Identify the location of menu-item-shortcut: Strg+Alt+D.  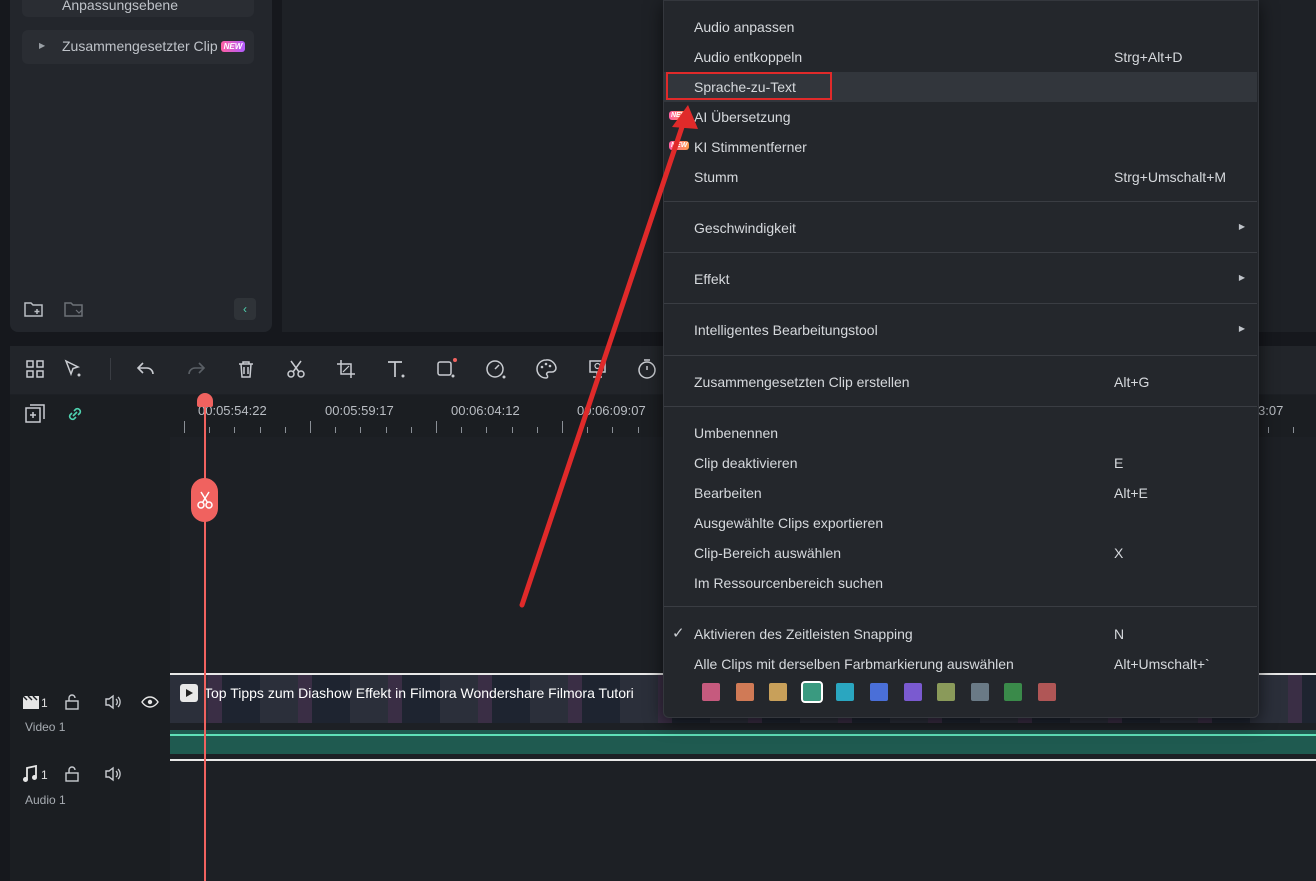
(1148, 57).